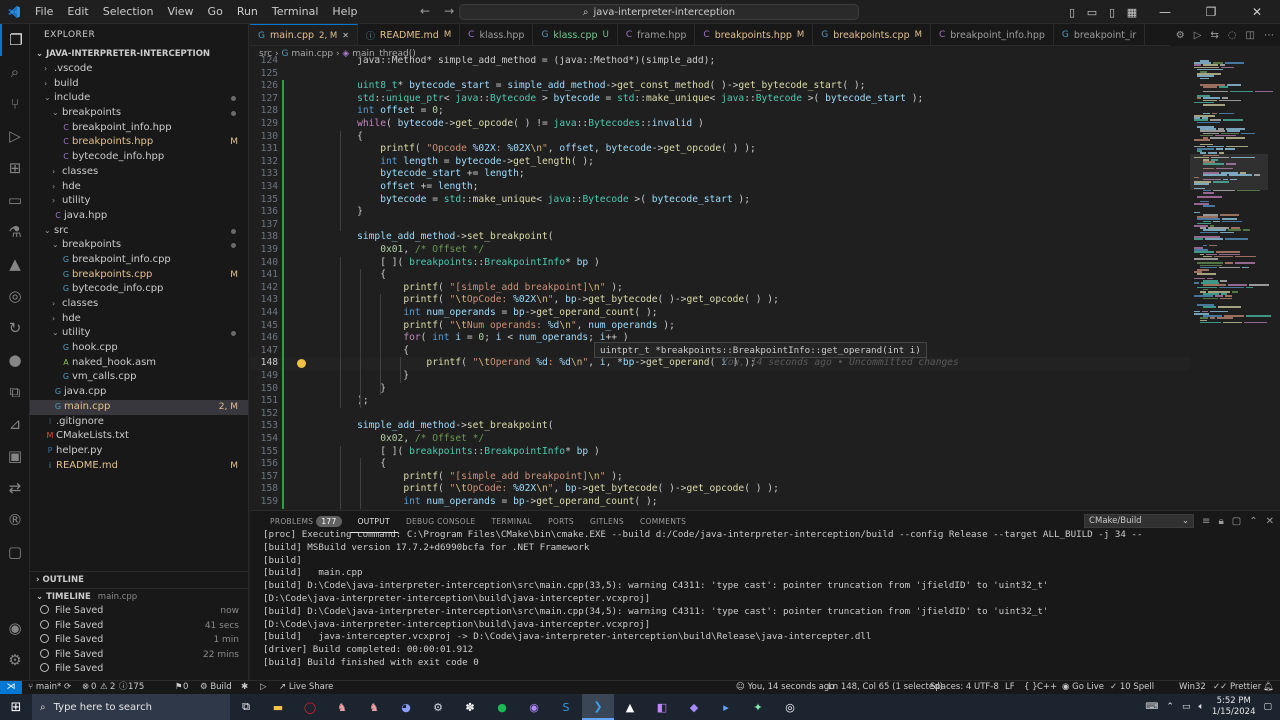 The height and width of the screenshot is (720, 1280). I want to click on clock: 5:52 PM 1/15/2024, so click(1234, 707).